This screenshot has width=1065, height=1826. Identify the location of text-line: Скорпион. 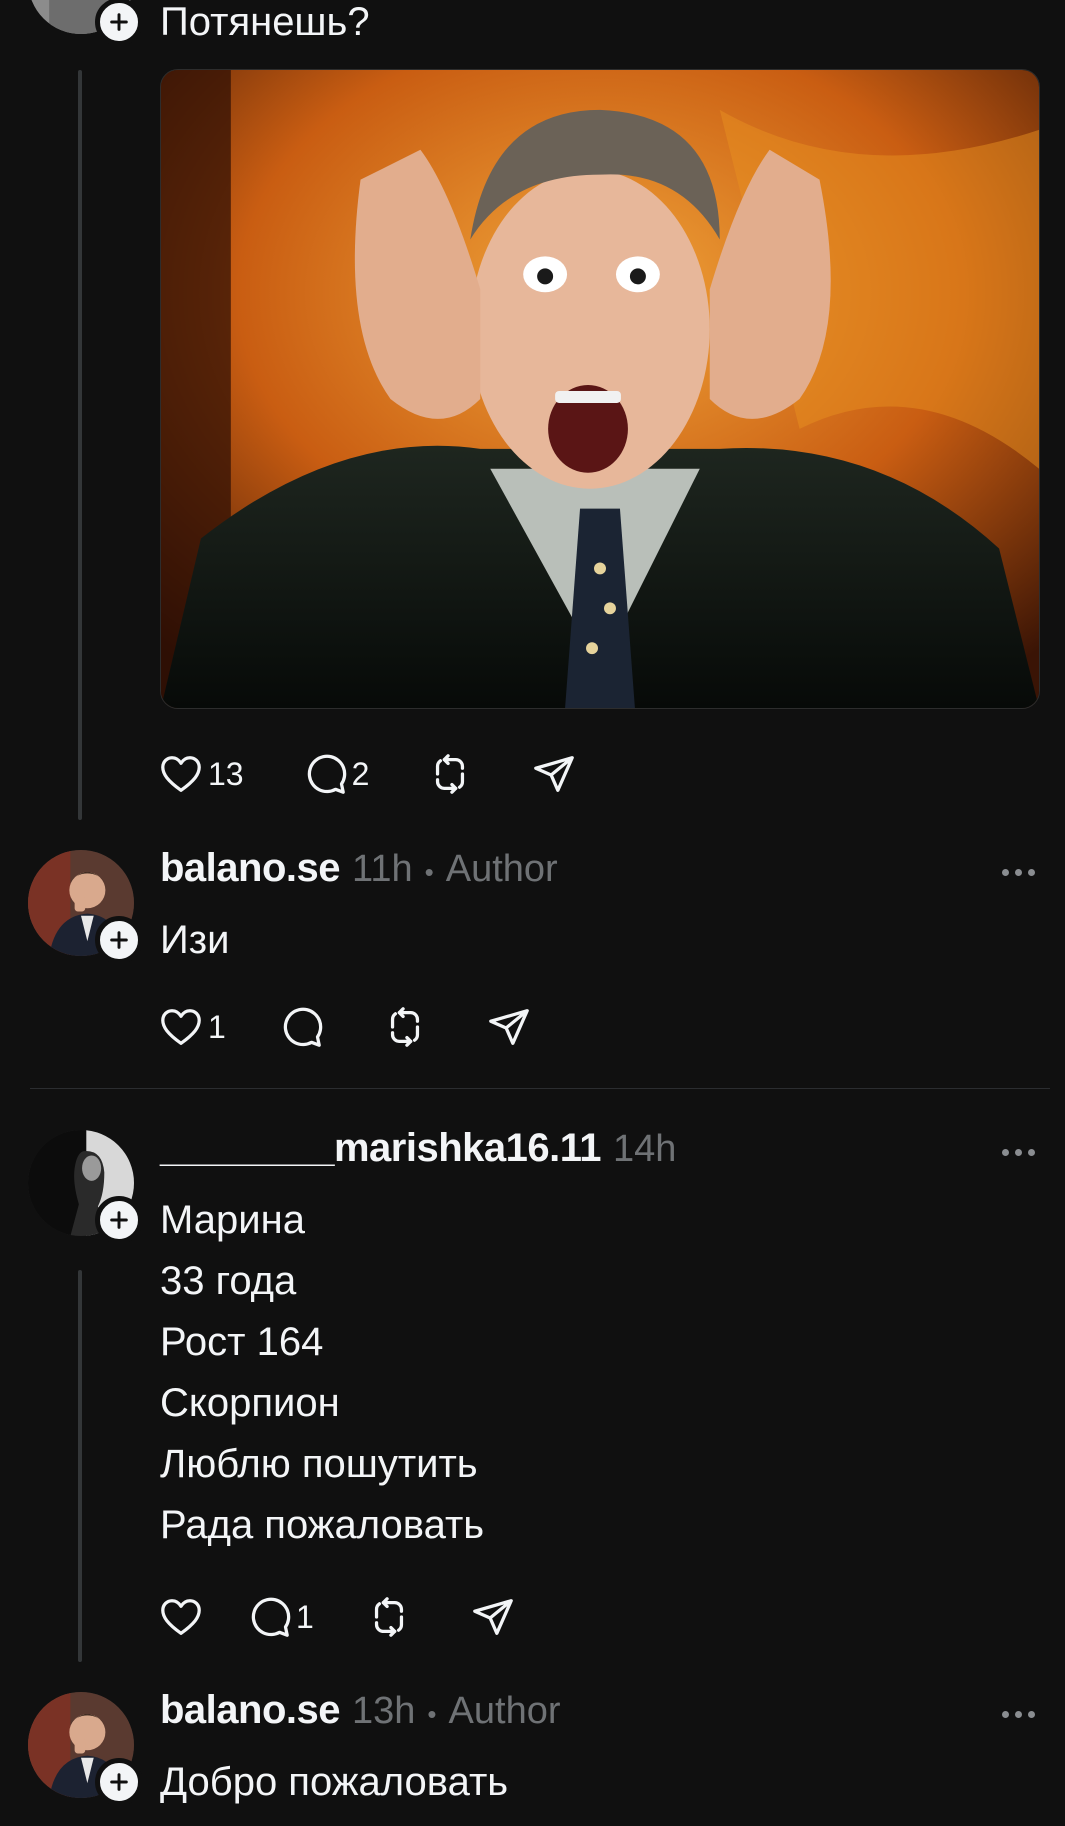
(250, 1403).